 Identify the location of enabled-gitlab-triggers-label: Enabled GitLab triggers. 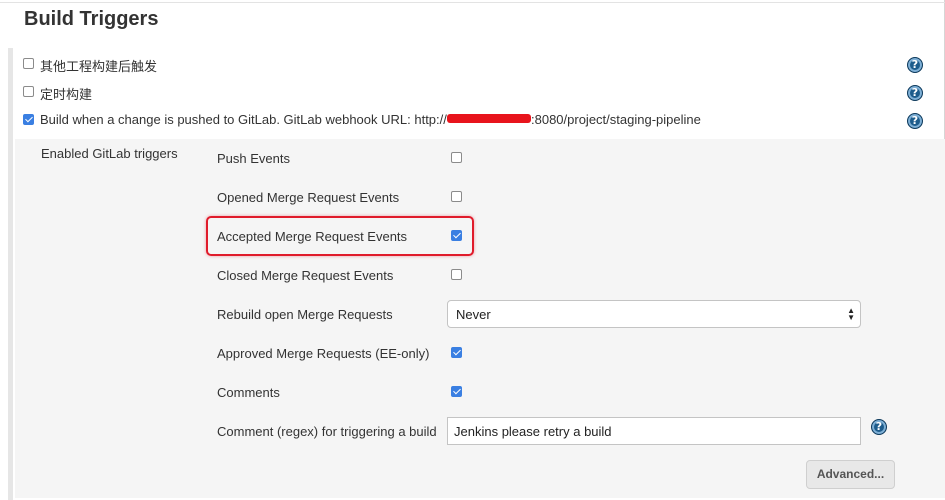
(109, 153).